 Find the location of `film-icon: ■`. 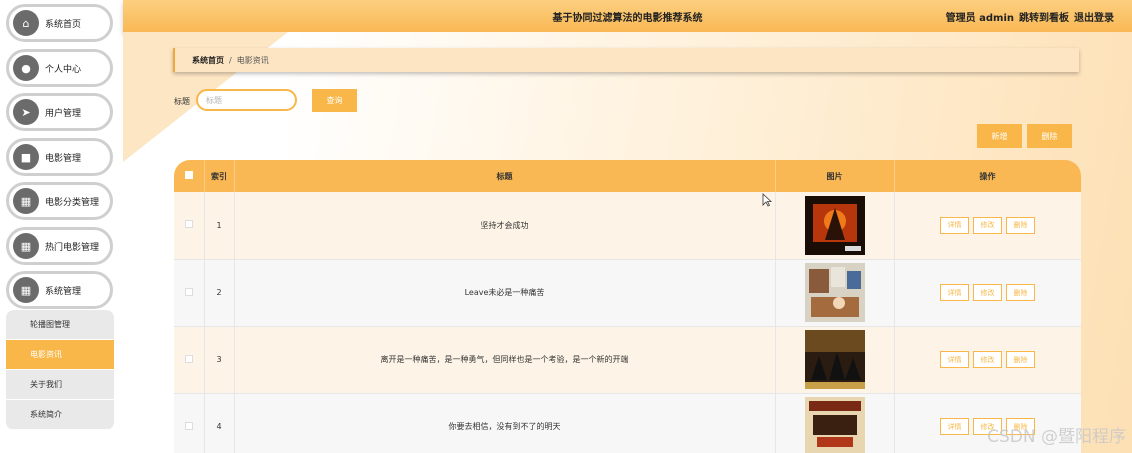

film-icon: ■ is located at coordinates (26, 157).